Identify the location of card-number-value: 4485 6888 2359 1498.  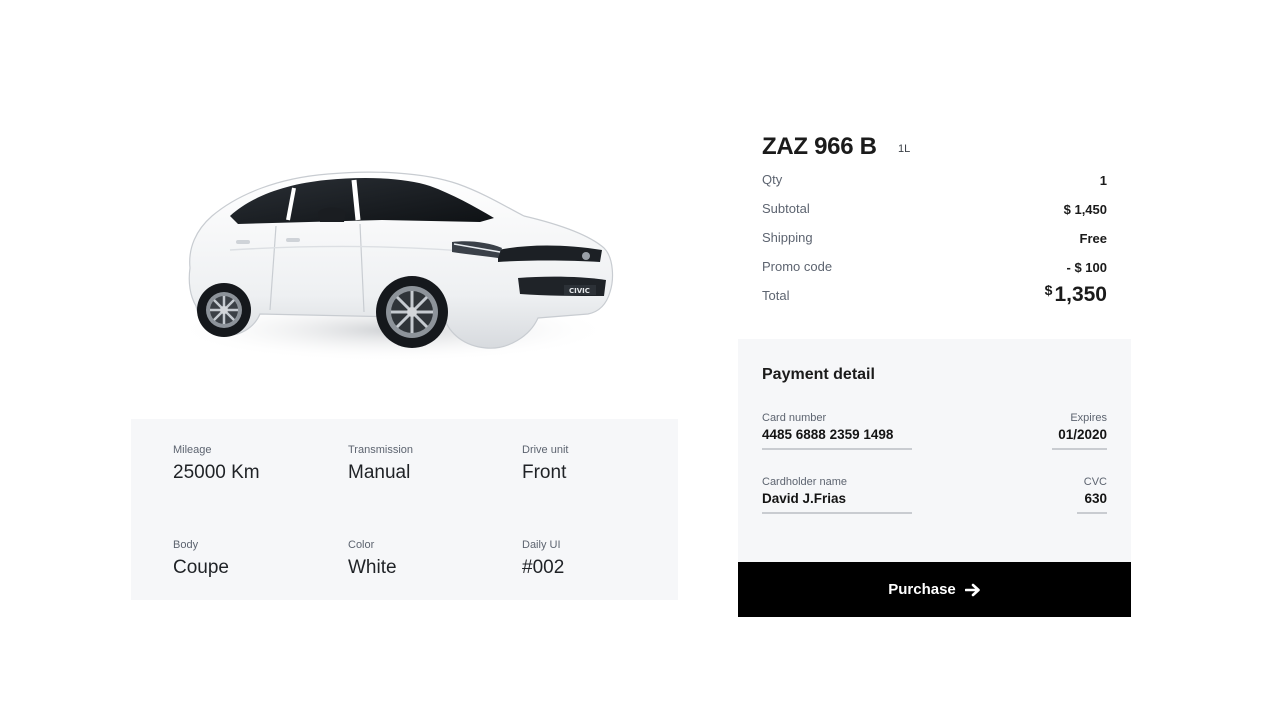
(837, 435).